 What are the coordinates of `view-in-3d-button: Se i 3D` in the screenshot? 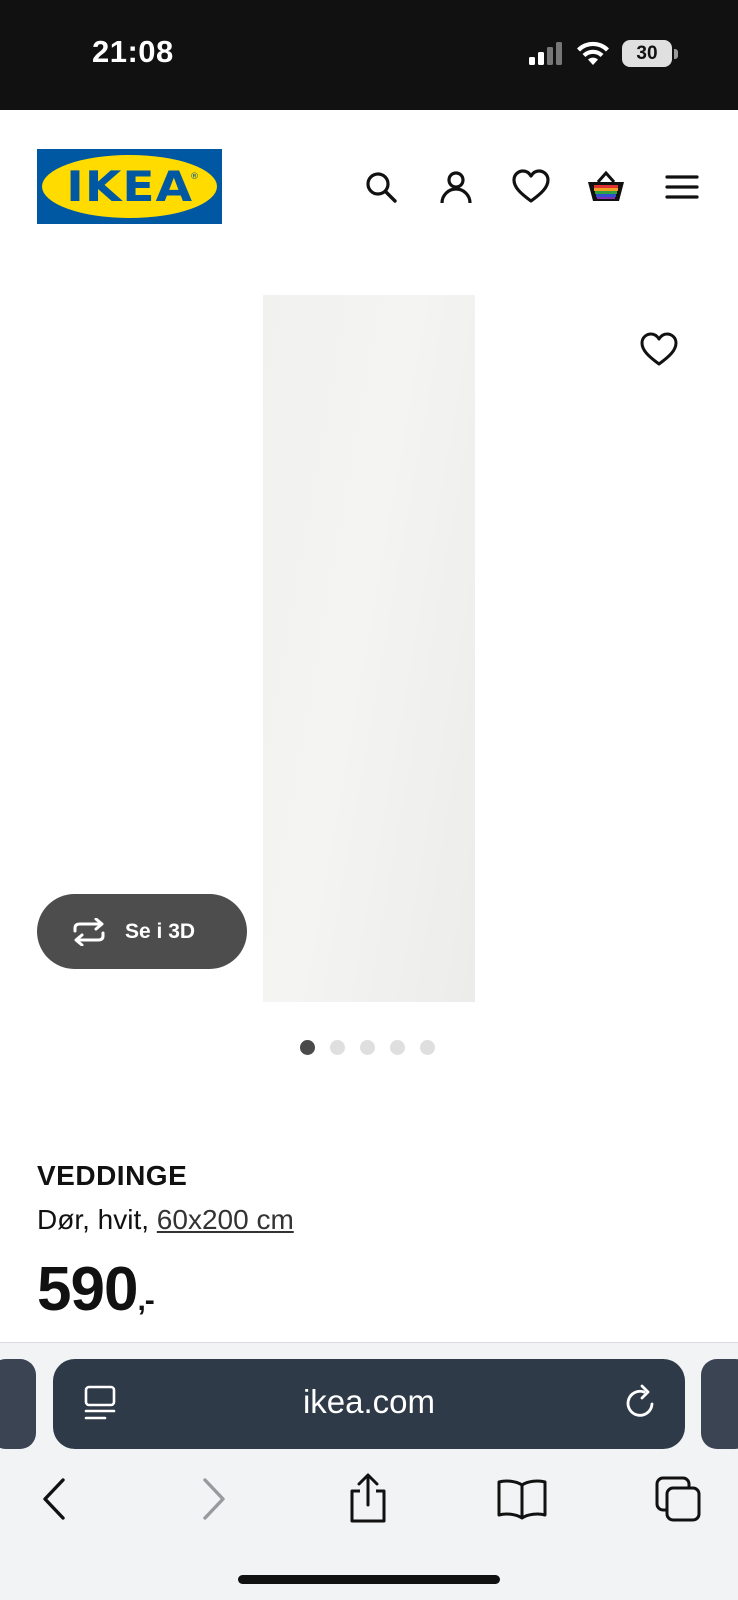 It's located at (142, 931).